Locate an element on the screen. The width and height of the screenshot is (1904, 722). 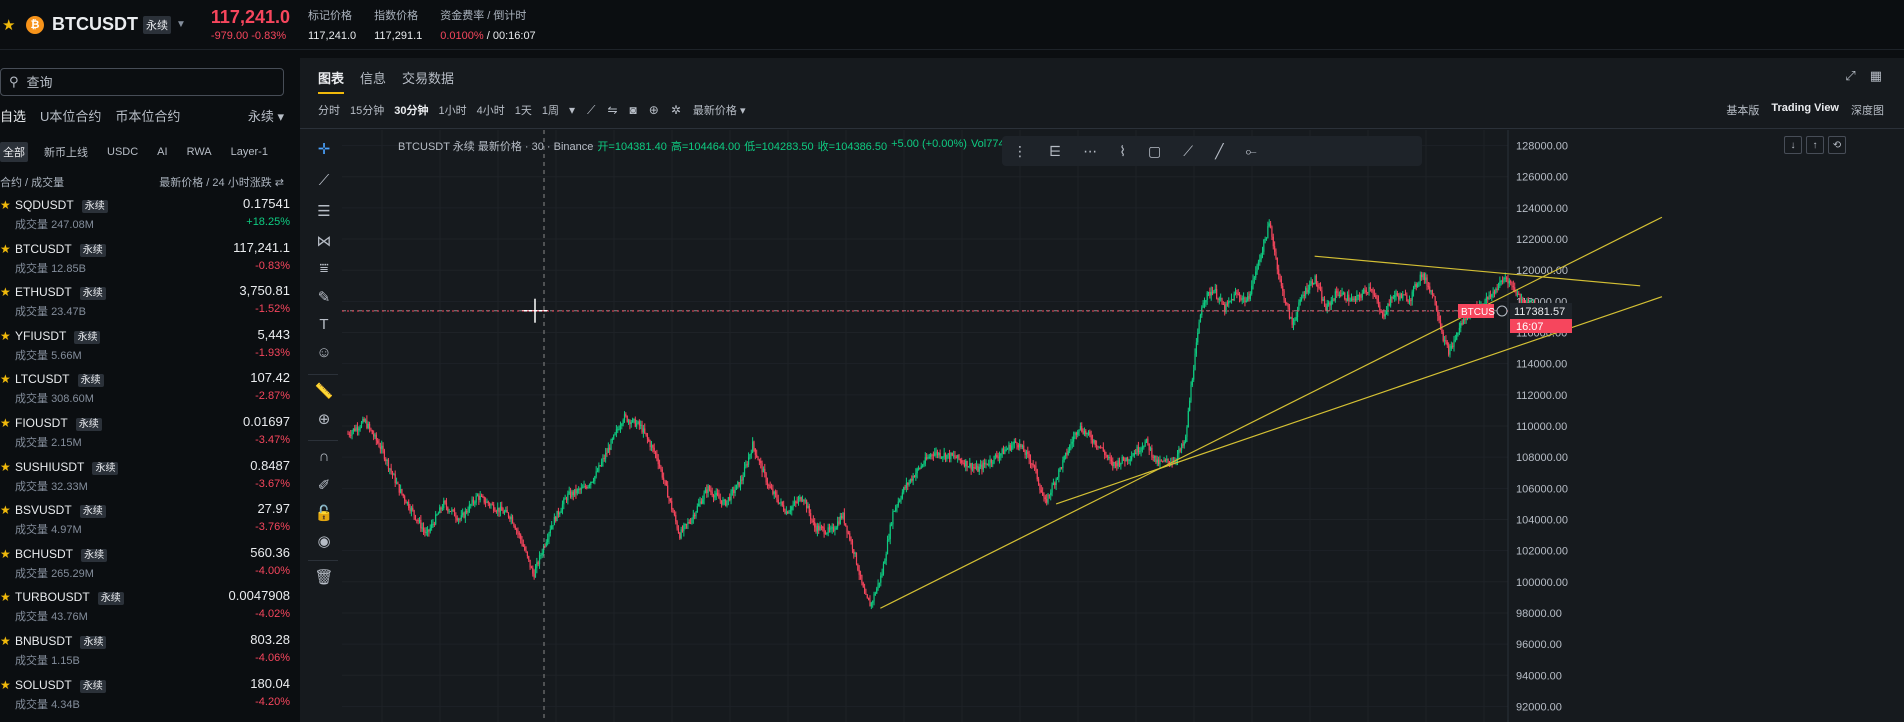
grid-layout-icon: ▦ is located at coordinates (1876, 76).